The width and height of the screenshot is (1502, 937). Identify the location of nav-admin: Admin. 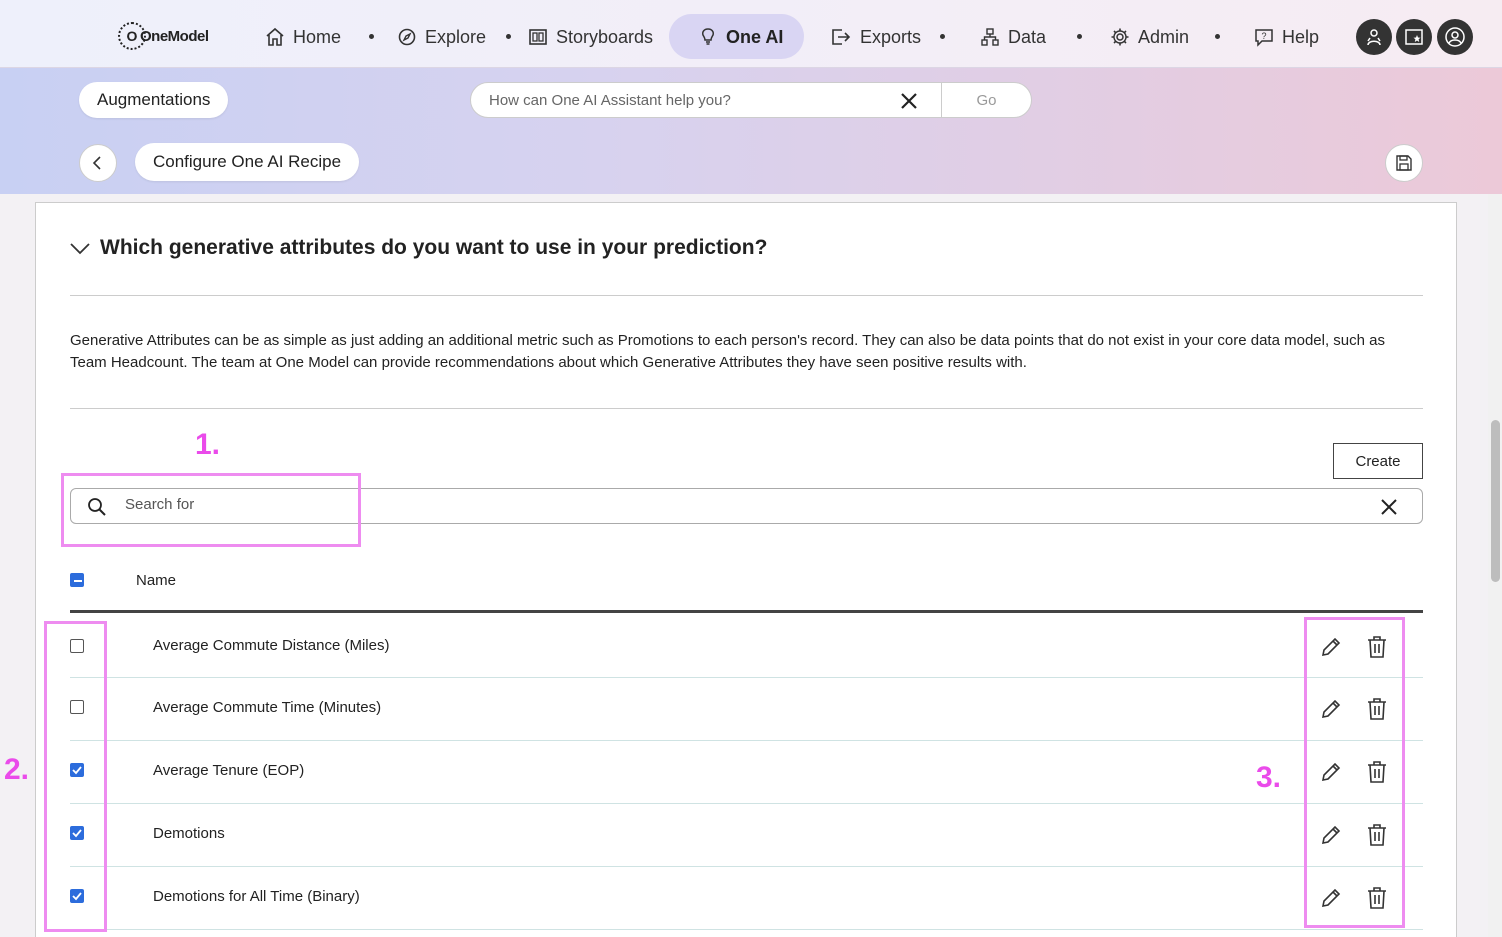
(1149, 37).